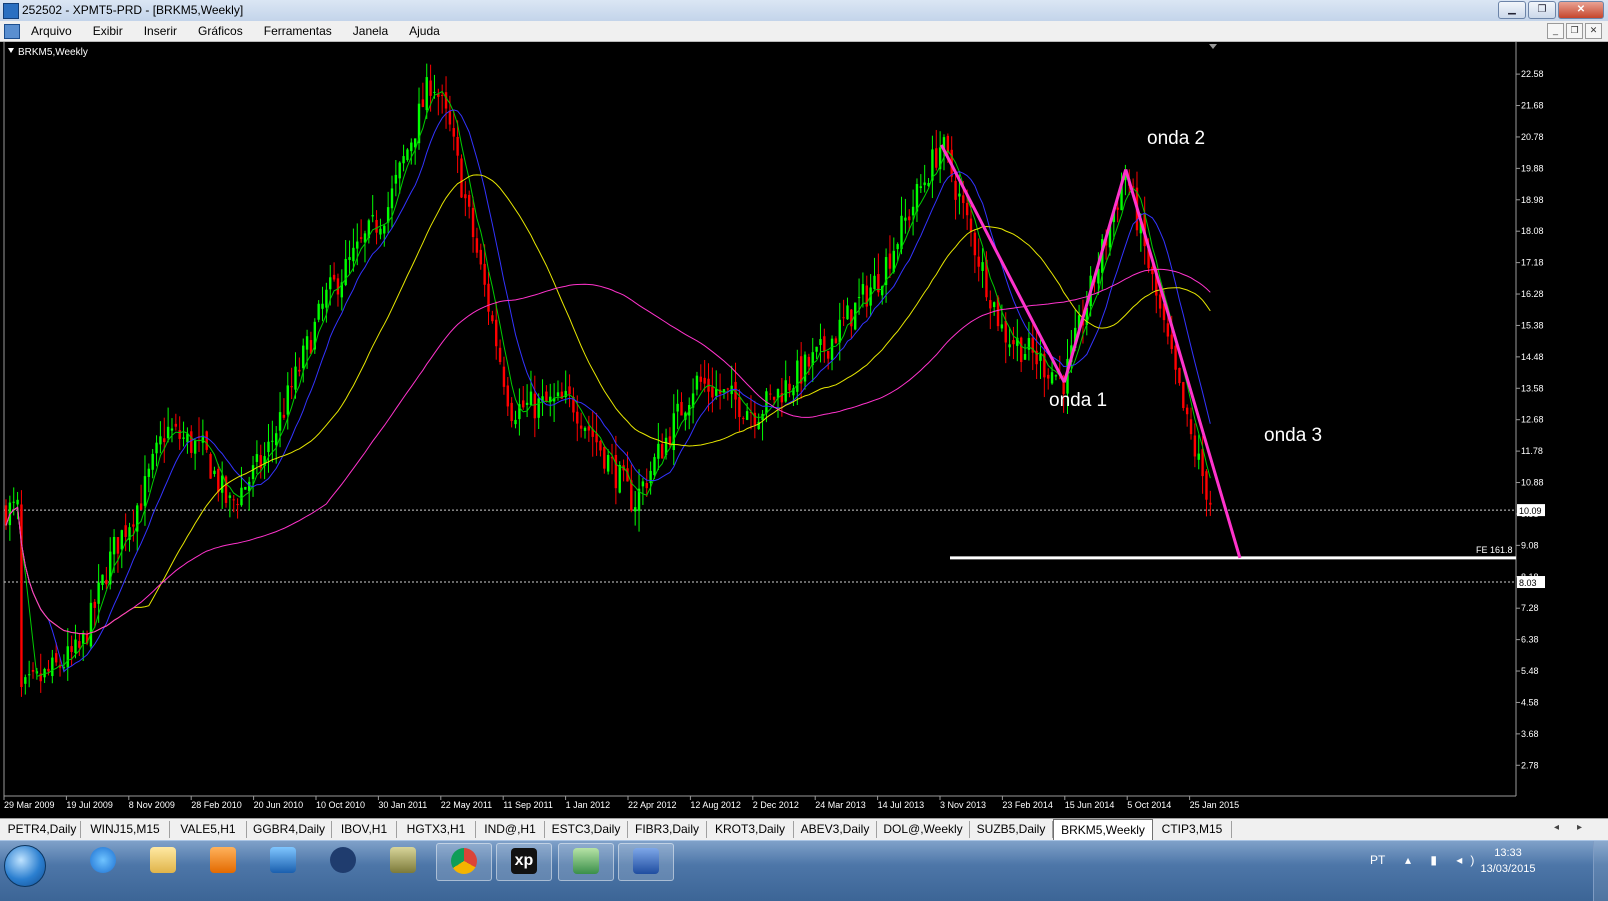 The height and width of the screenshot is (901, 1608). Describe the element at coordinates (1593, 31) in the screenshot. I see `mdi-close-button: ✕` at that location.